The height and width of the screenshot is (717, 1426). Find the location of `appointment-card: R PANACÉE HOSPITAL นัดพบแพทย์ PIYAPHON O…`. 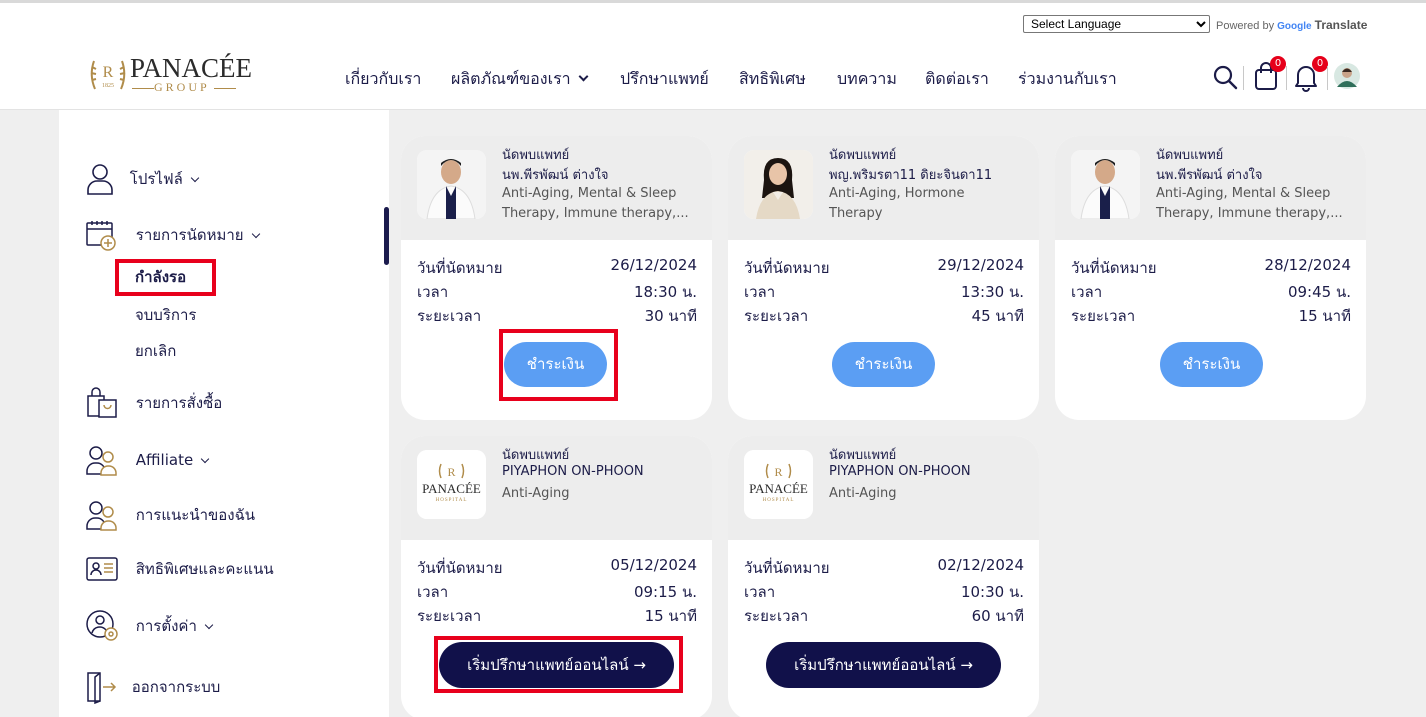

appointment-card: R PANACÉE HOSPITAL นัดพบแพทย์ PIYAPHON O… is located at coordinates (883, 576).